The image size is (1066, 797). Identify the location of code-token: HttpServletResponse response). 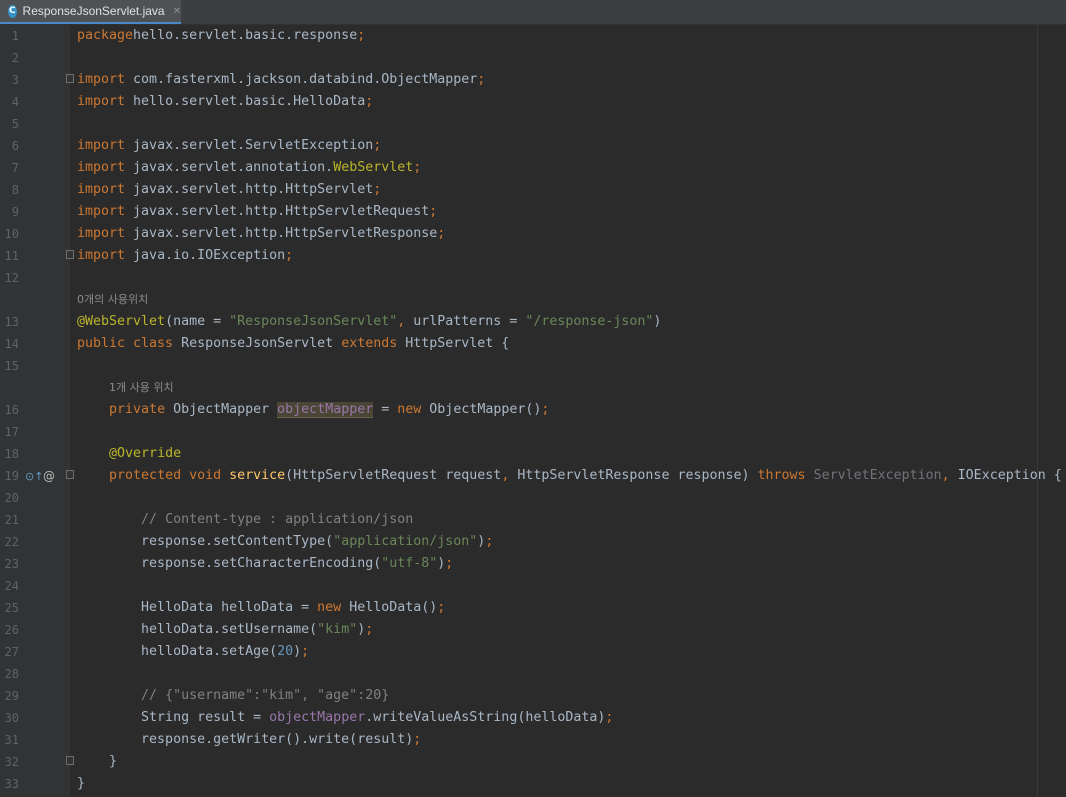
(637, 475).